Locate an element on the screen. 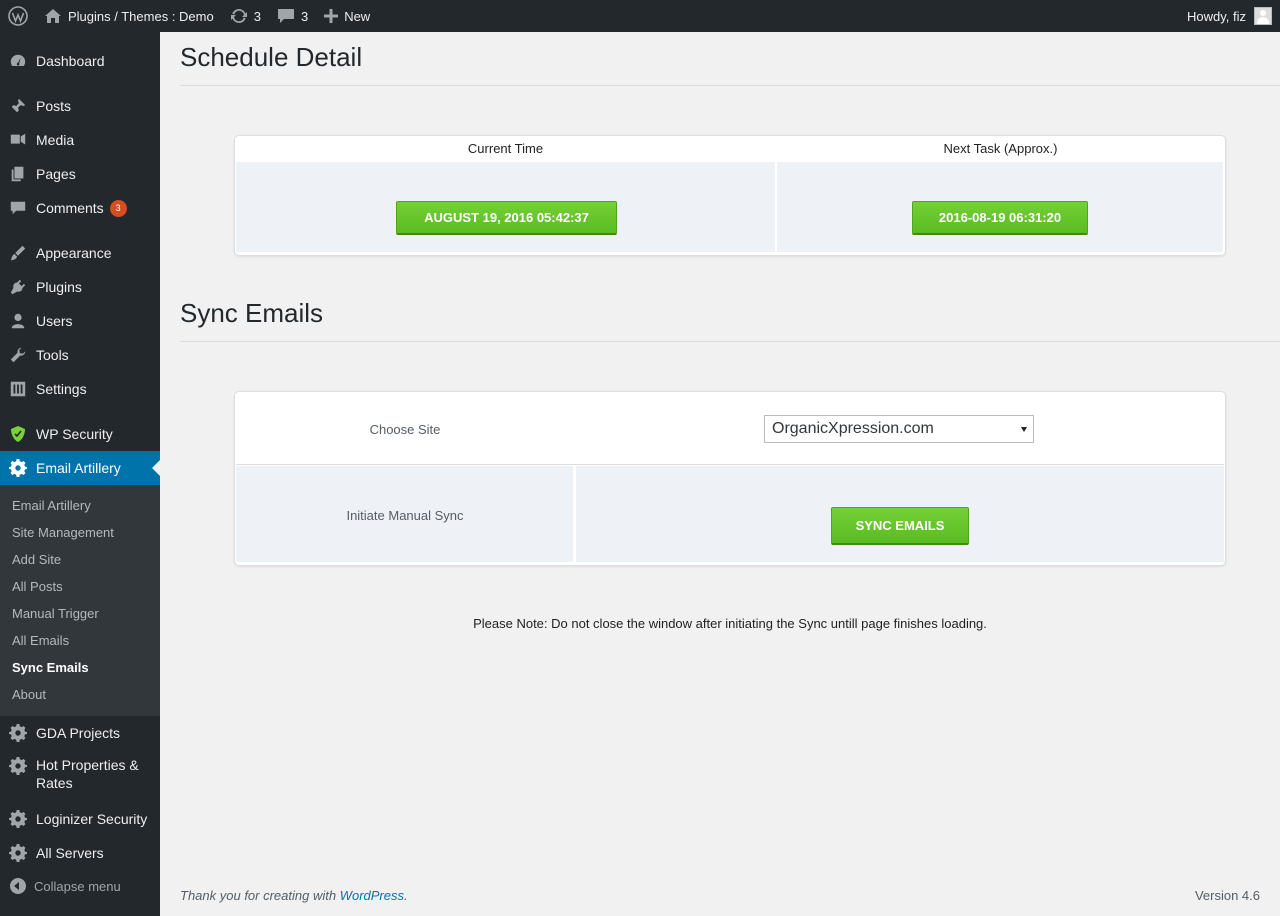  sidebar-label: Hot Properties & Rates is located at coordinates (87, 774).